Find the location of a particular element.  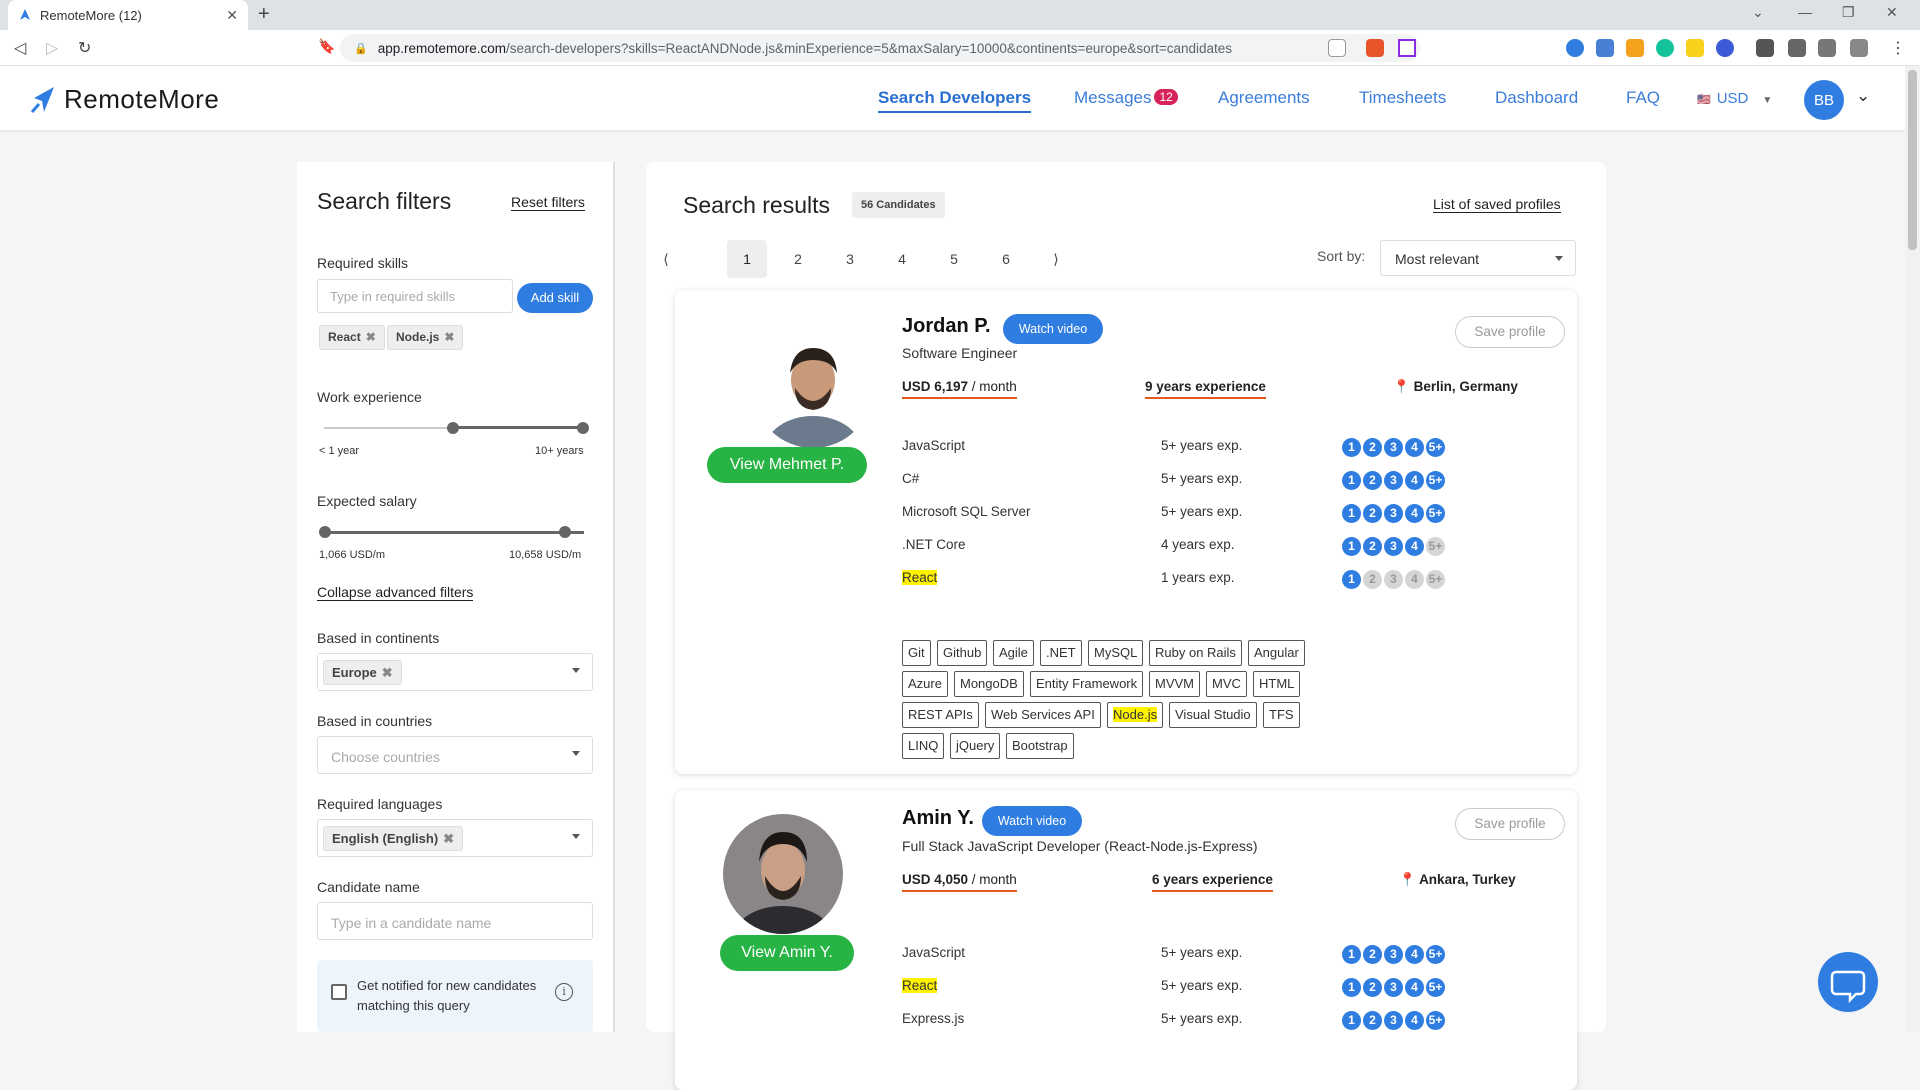

countries-label: Based in countries is located at coordinates (375, 721).